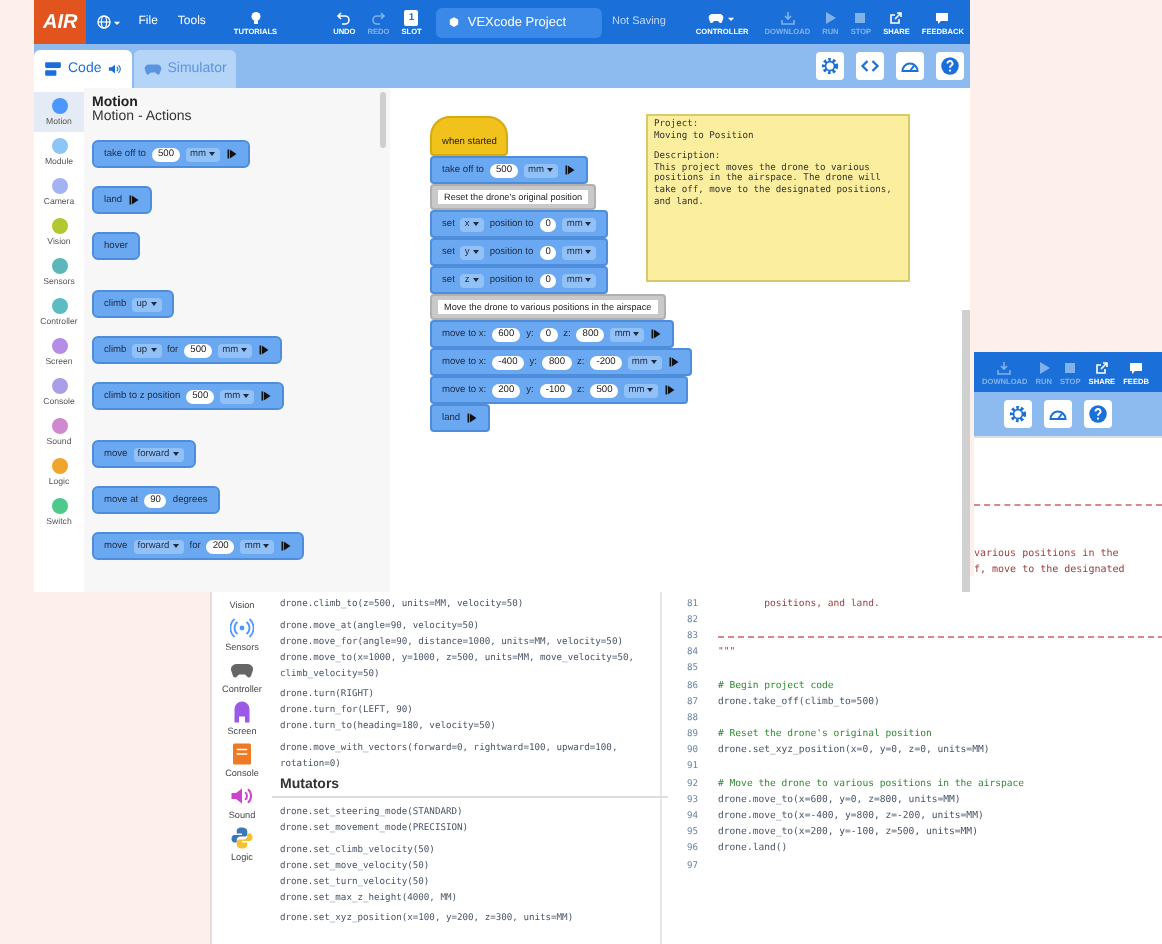 The image size is (1162, 944). What do you see at coordinates (104, 22) in the screenshot?
I see `globe-icon` at bounding box center [104, 22].